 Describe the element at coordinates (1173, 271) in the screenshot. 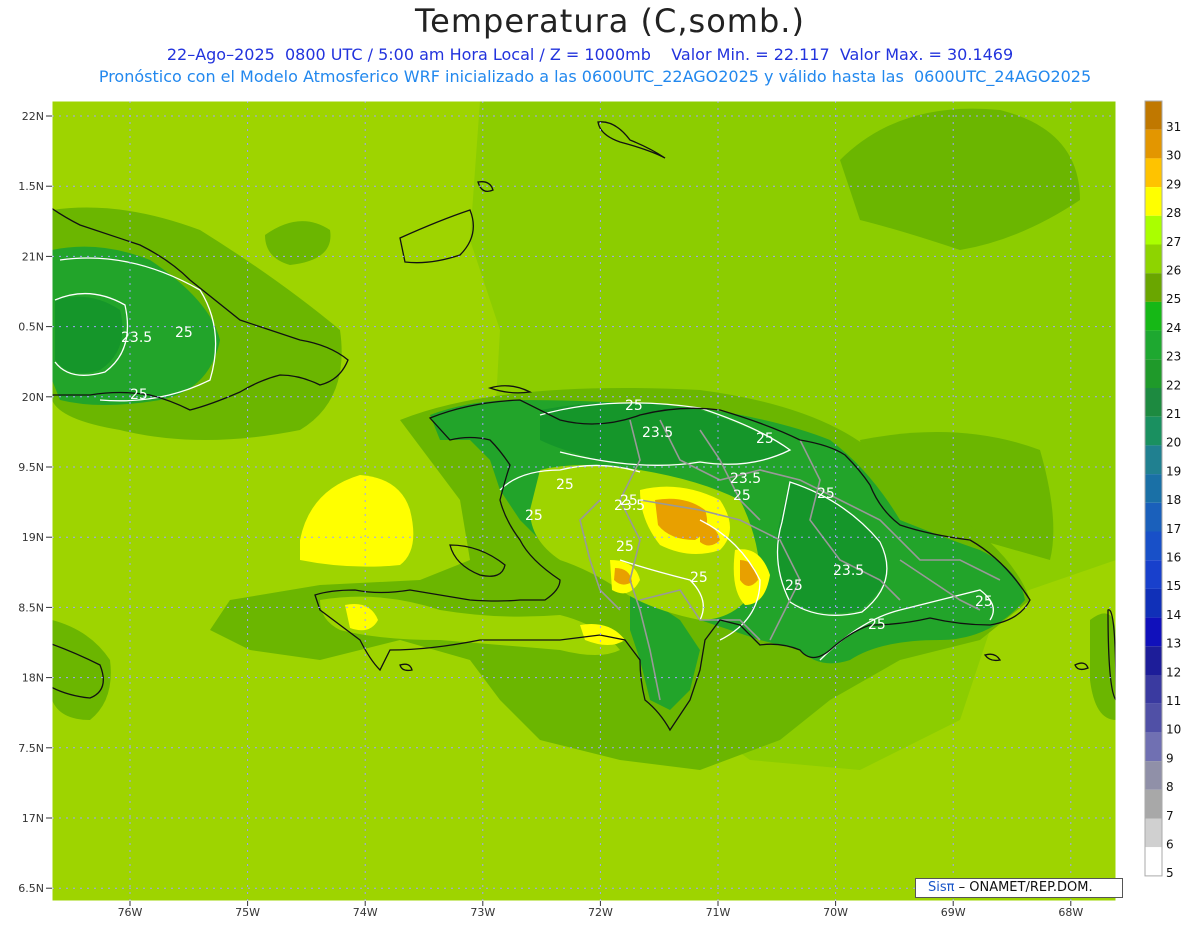

I see `colorbar-label: 26` at that location.